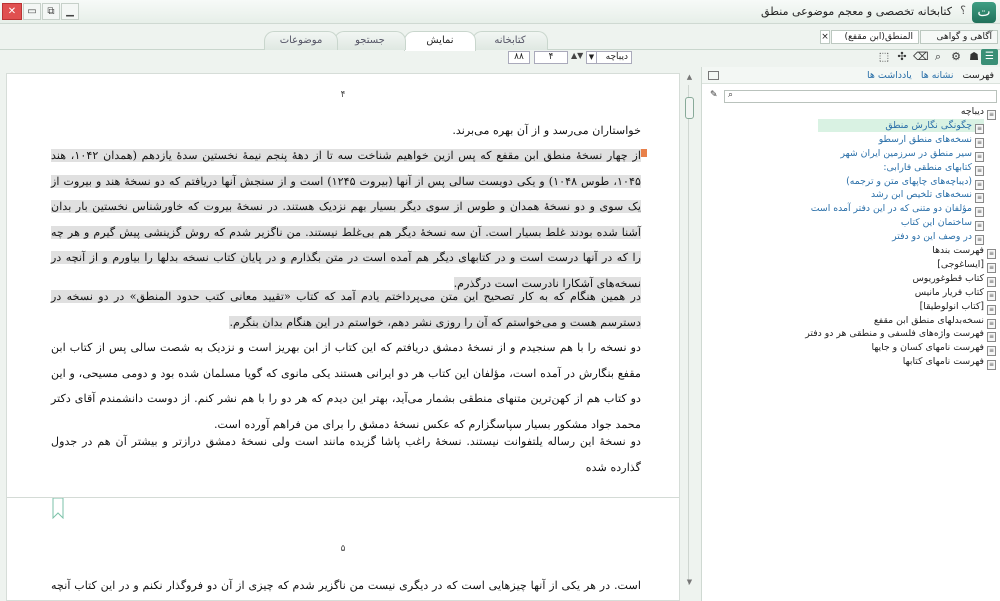  What do you see at coordinates (963, 10) in the screenshot?
I see `help-icon: ؟` at bounding box center [963, 10].